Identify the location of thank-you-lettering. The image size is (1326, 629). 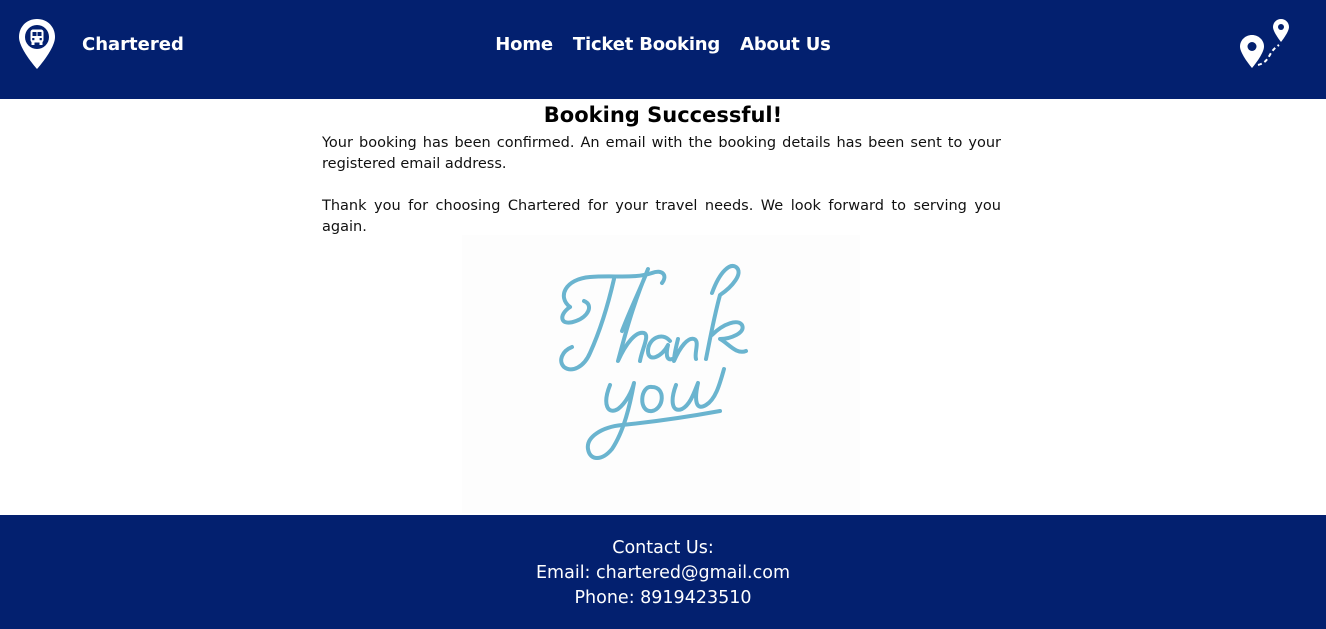
(653, 362).